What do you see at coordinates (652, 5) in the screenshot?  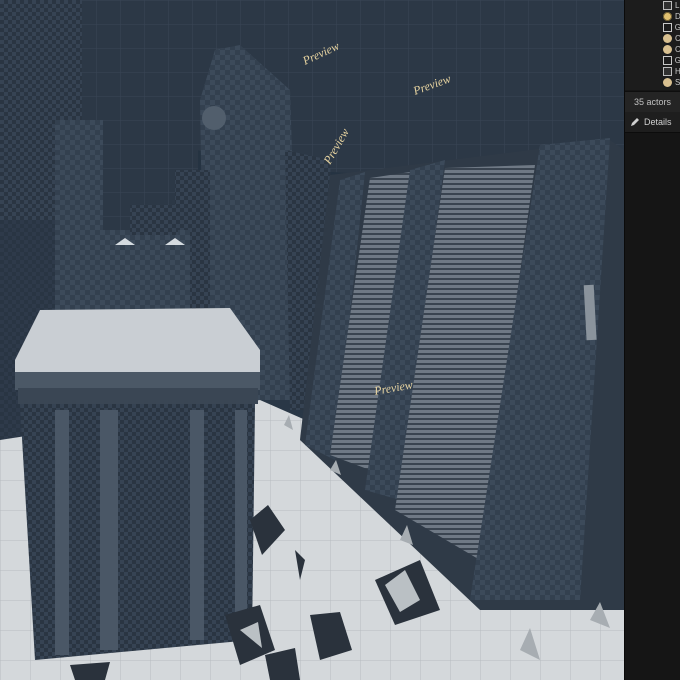 I see `outliner-row: L` at bounding box center [652, 5].